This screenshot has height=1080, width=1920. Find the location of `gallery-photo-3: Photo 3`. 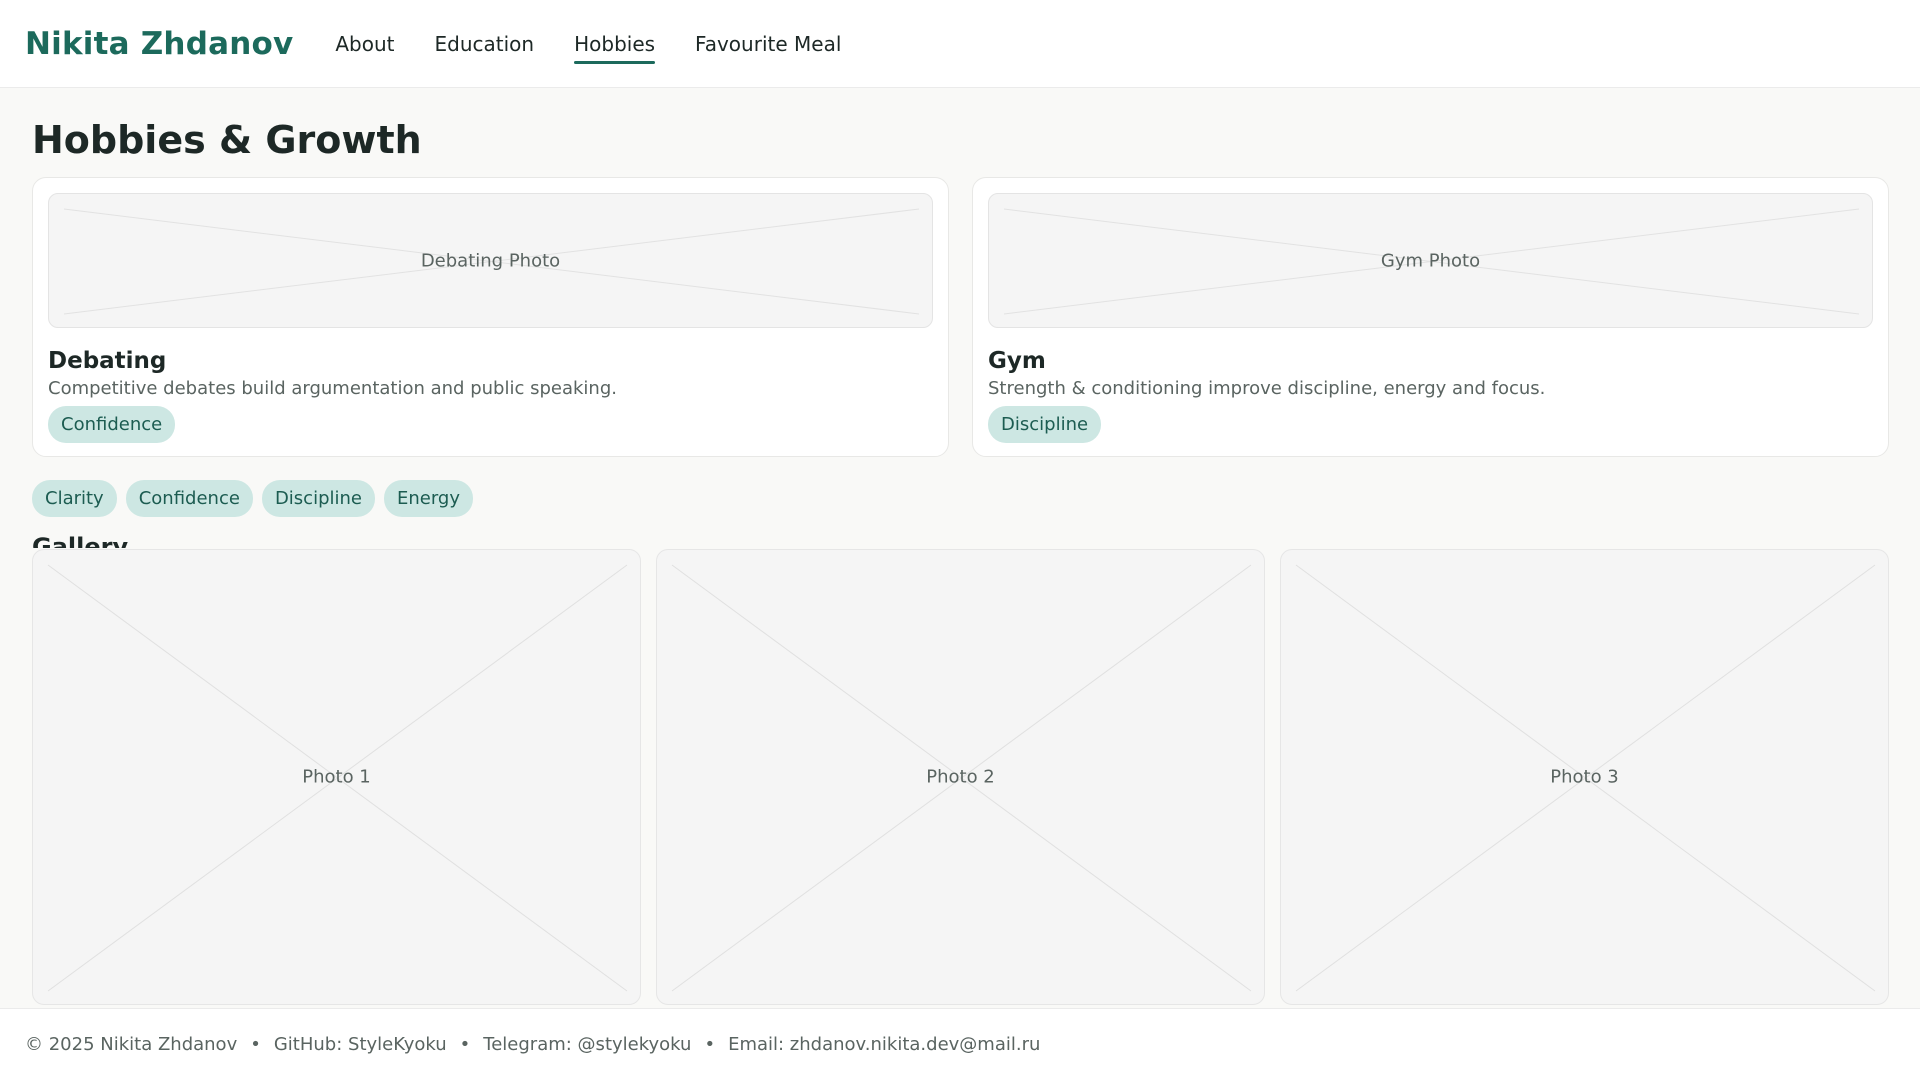

gallery-photo-3: Photo 3 is located at coordinates (1584, 777).